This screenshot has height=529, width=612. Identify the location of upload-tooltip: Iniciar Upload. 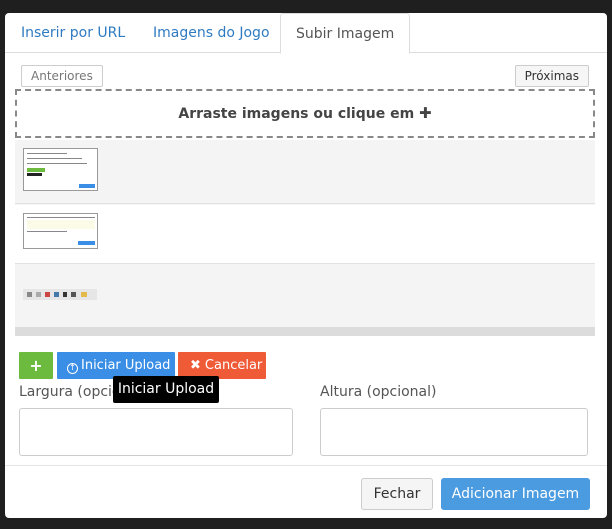
(166, 389).